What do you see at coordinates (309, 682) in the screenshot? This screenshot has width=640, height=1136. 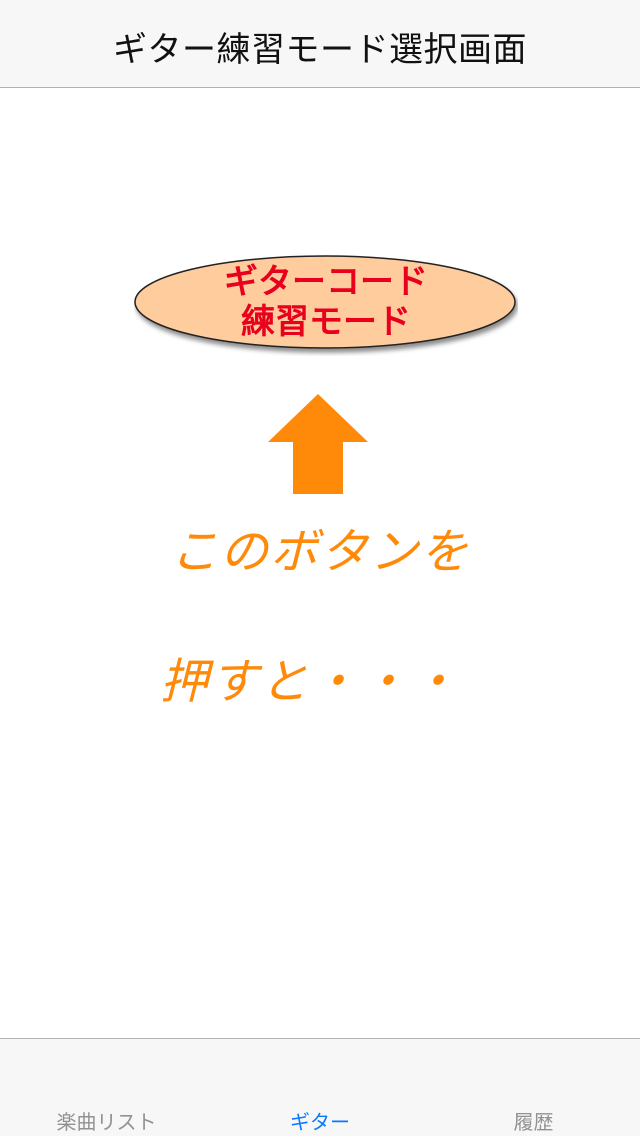 I see `hint-text-line2: 押すと・・・` at bounding box center [309, 682].